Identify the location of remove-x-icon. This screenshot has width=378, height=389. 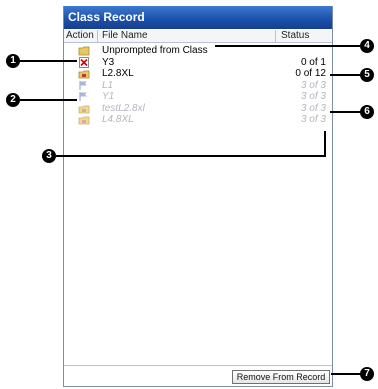
(84, 62).